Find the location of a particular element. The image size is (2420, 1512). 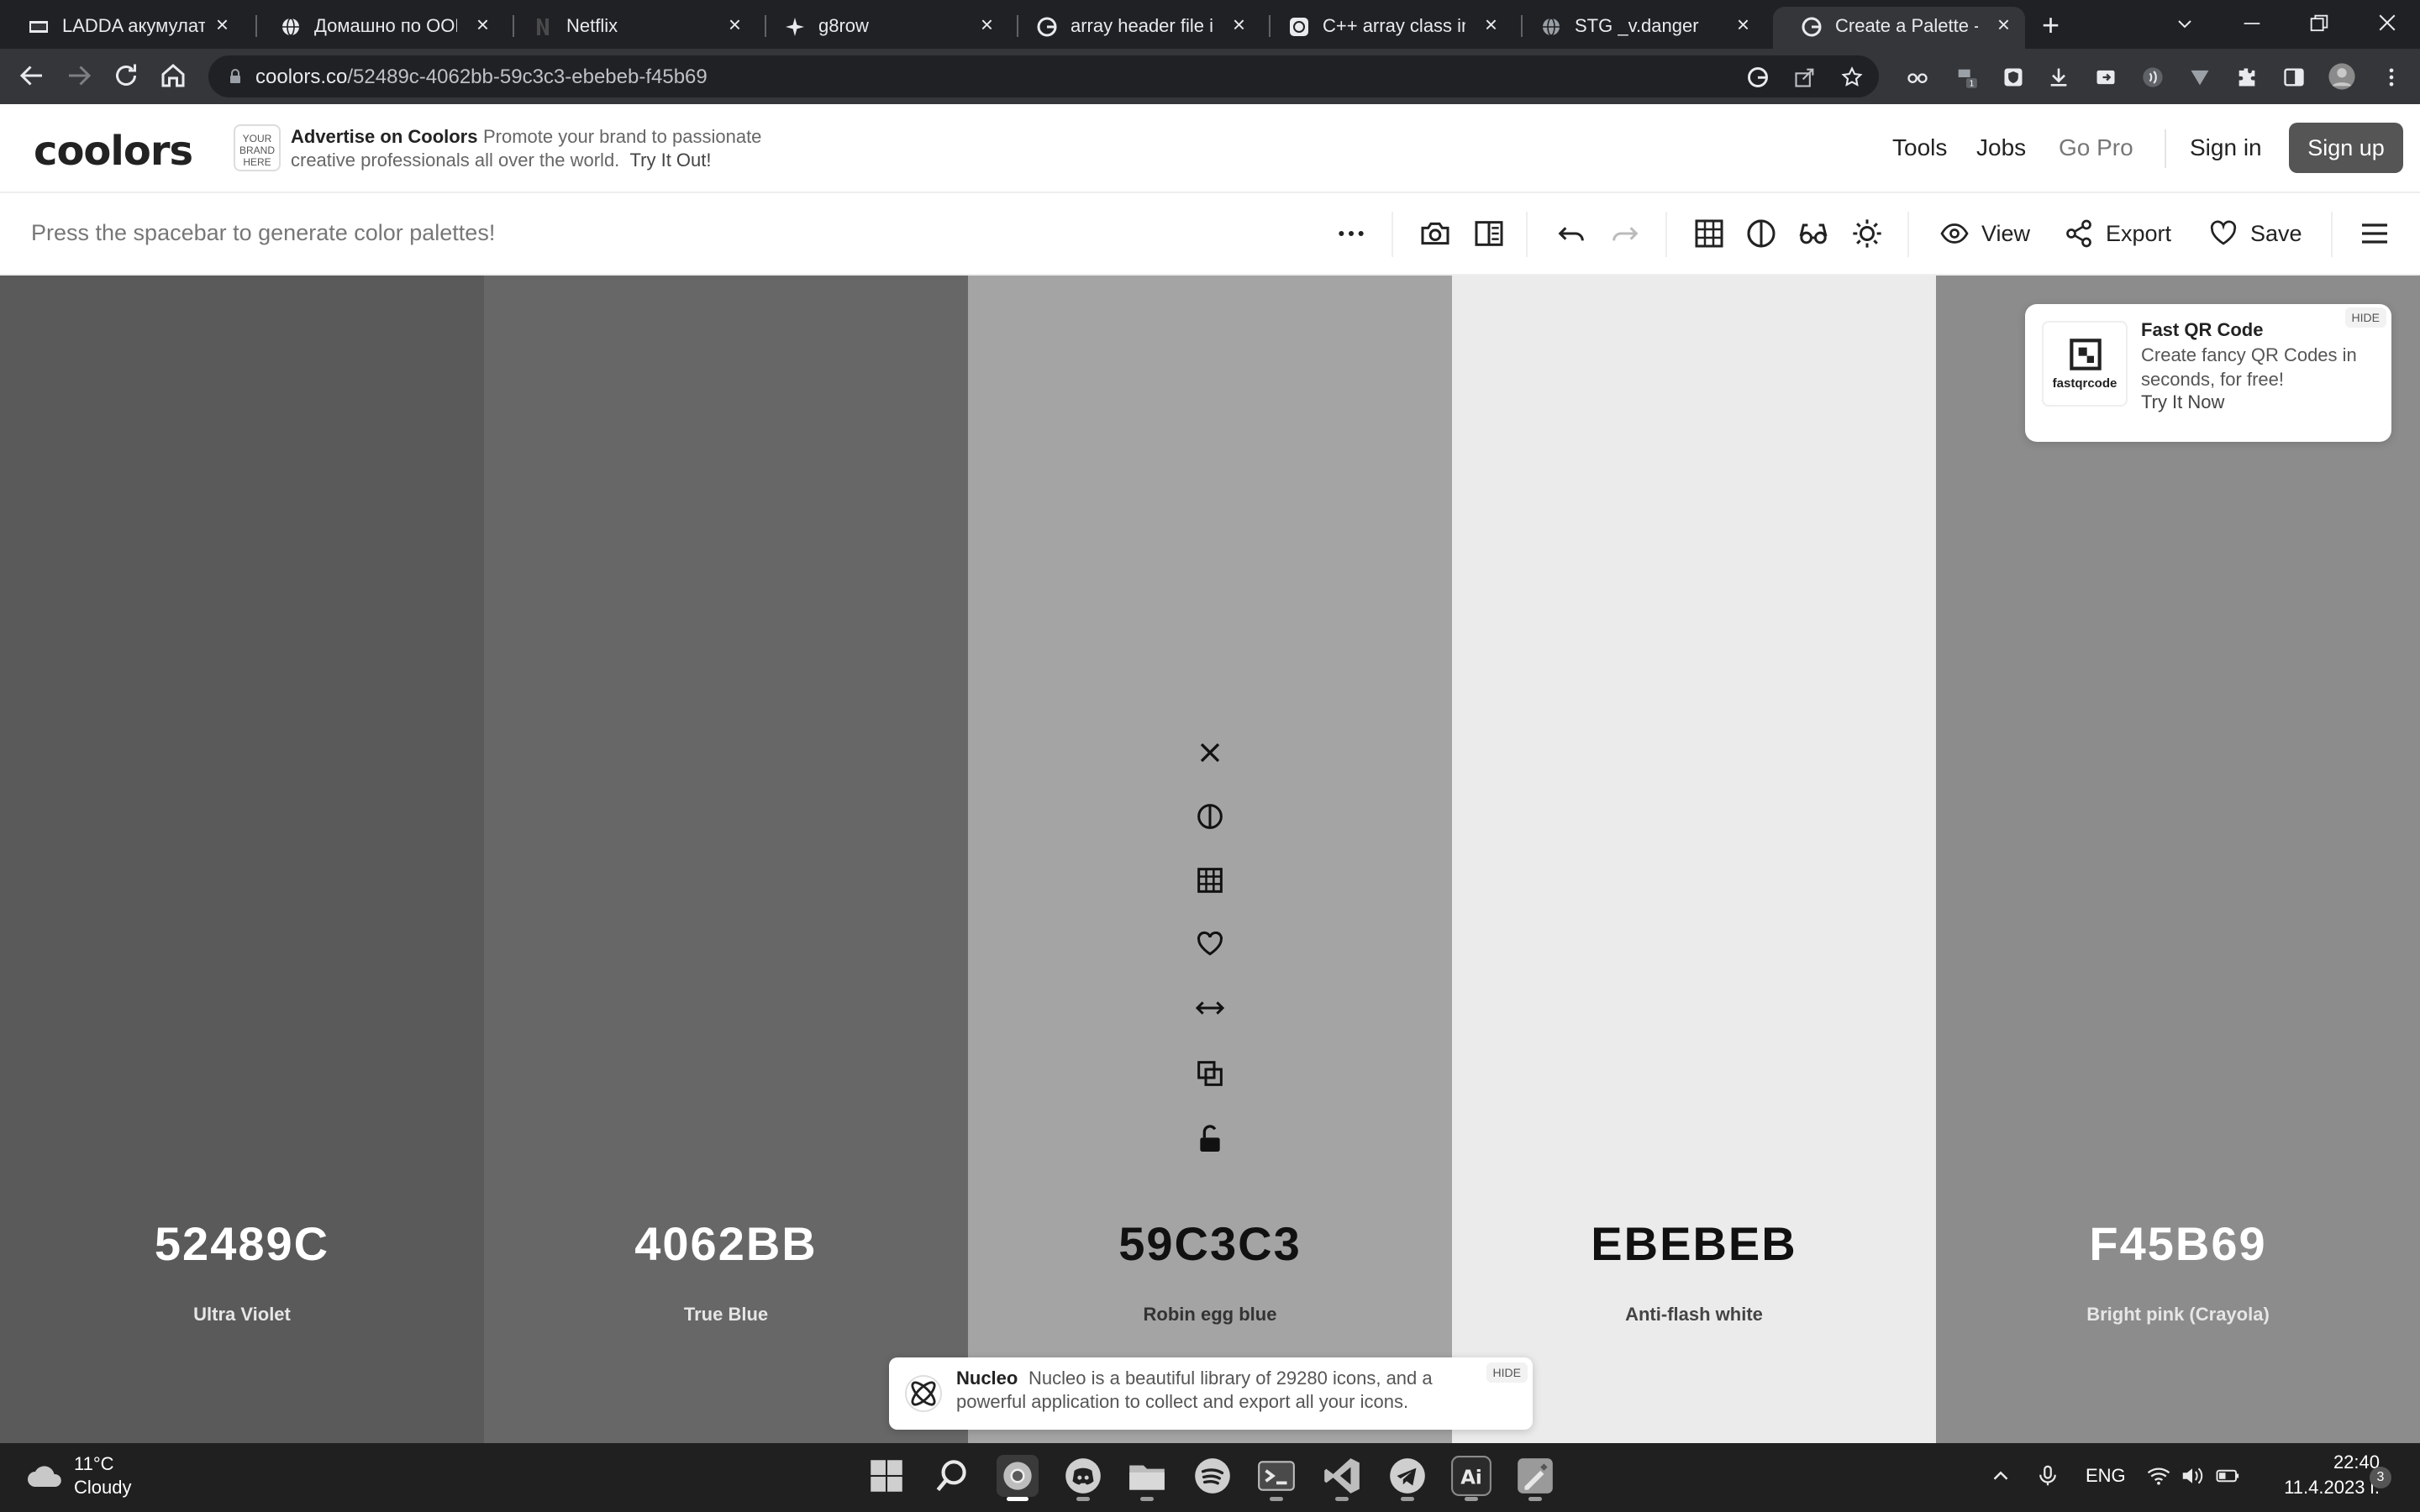

weather-temperature: 11°C is located at coordinates (94, 1464).